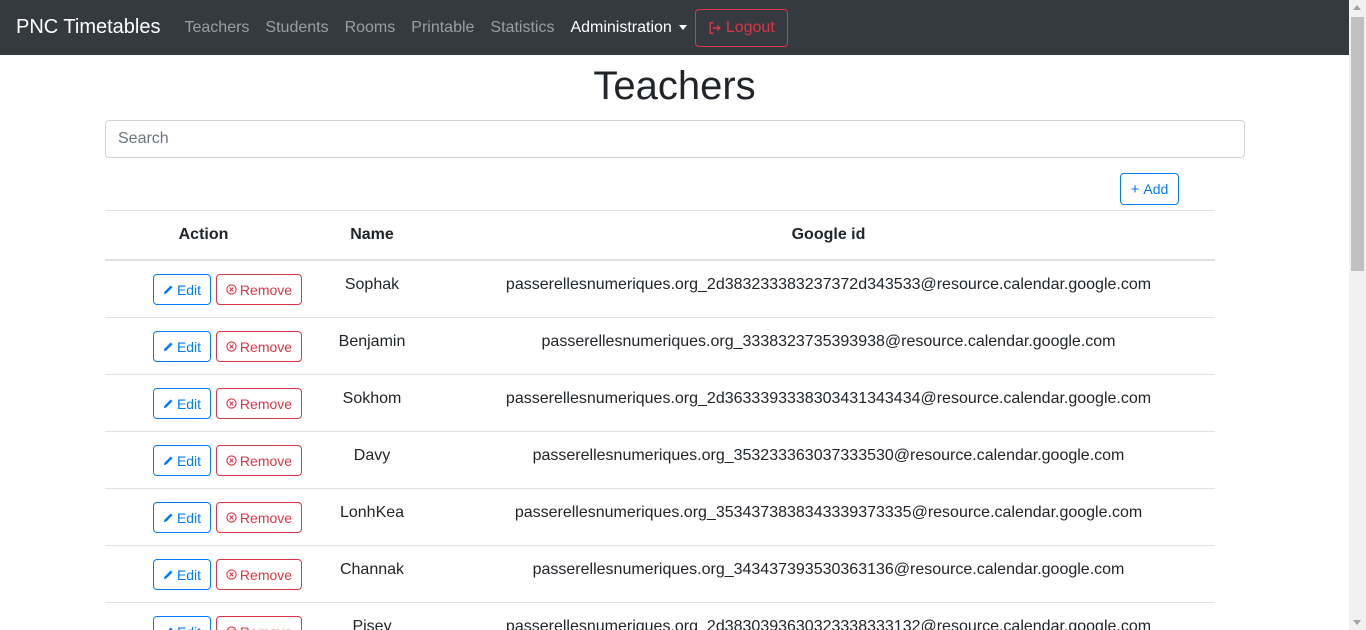  What do you see at coordinates (442, 28) in the screenshot?
I see `nav-printable: Printable` at bounding box center [442, 28].